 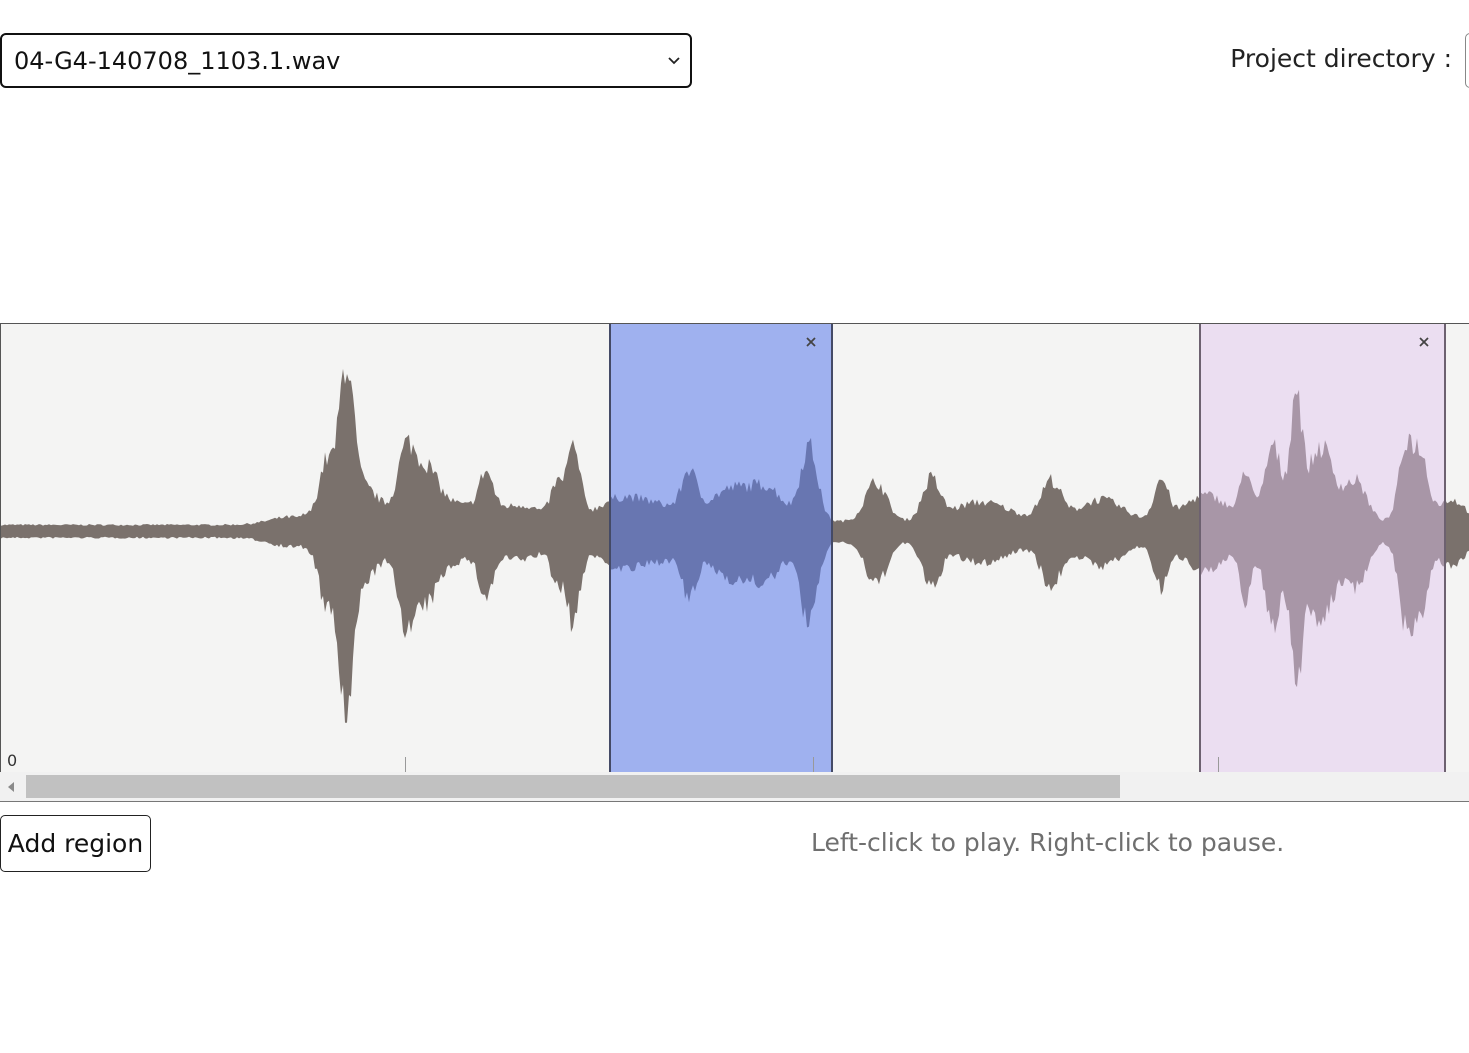 I want to click on project-directory-input, so click(x=1467, y=60).